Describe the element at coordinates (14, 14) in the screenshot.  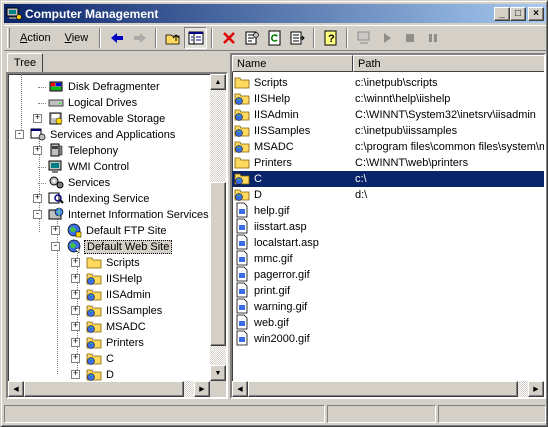
I see `computer-management-icon` at that location.